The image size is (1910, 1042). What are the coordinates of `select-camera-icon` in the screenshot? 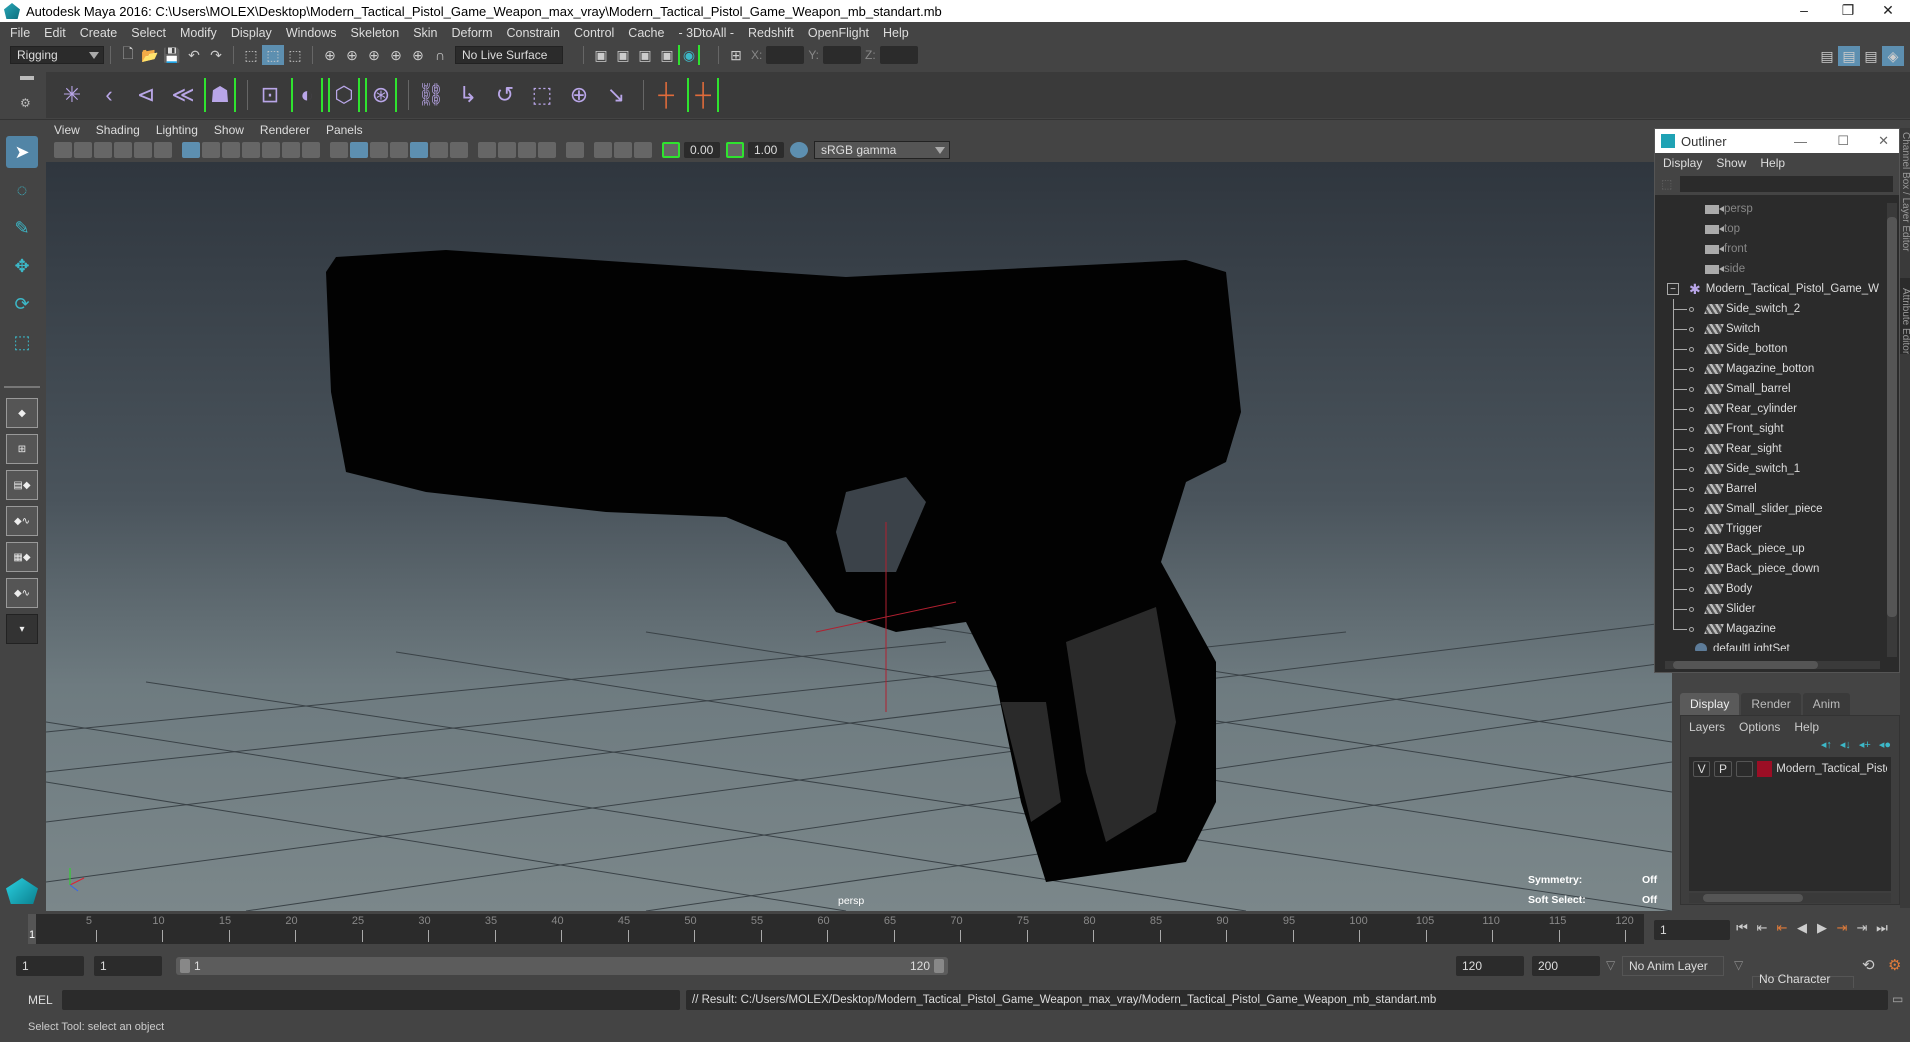 It's located at (63, 150).